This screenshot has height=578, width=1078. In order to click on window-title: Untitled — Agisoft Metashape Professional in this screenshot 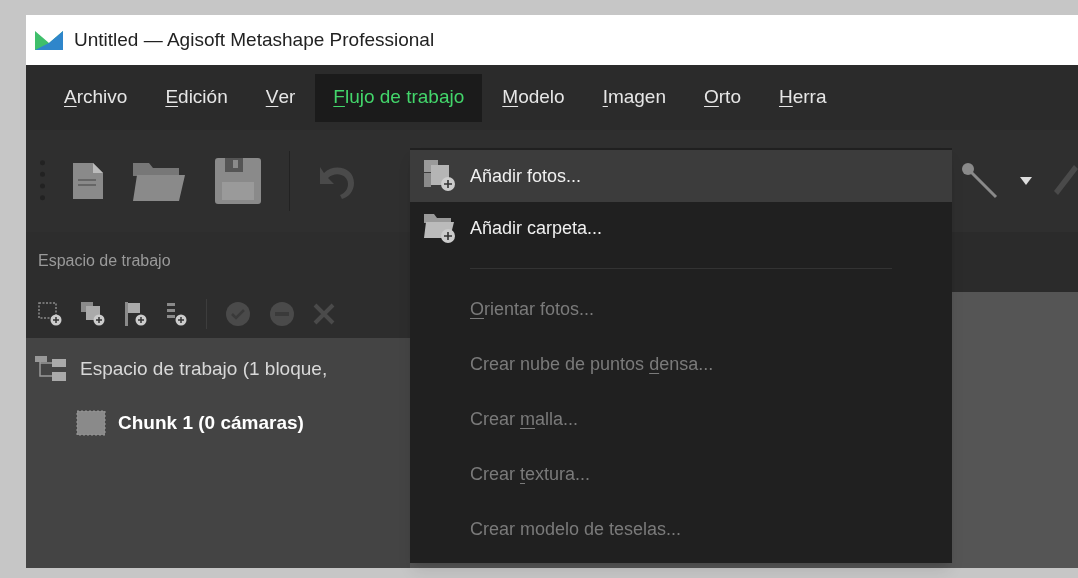, I will do `click(254, 39)`.